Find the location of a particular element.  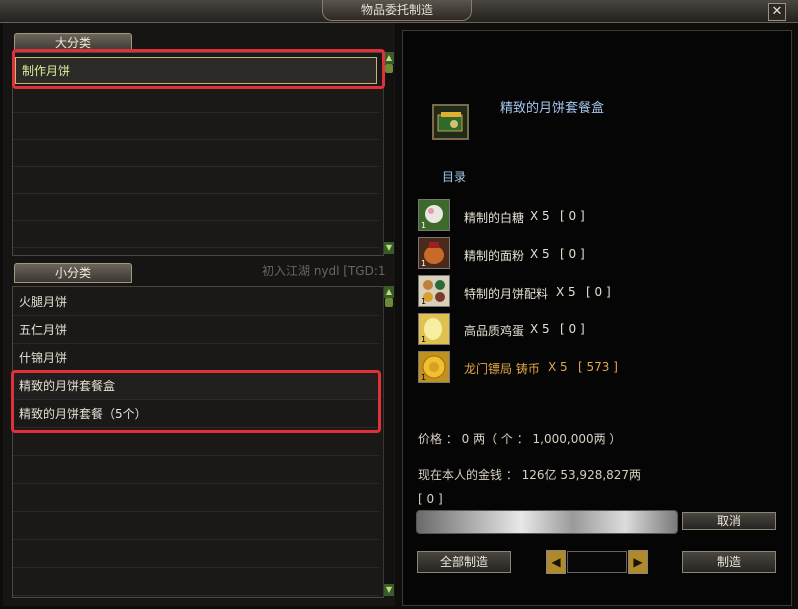

mooncake-box-icon is located at coordinates (450, 122).